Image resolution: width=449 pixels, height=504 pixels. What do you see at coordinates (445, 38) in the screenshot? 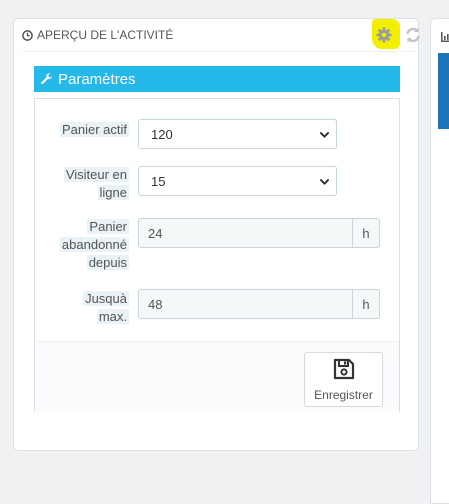
I see `bar-chart-icon` at bounding box center [445, 38].